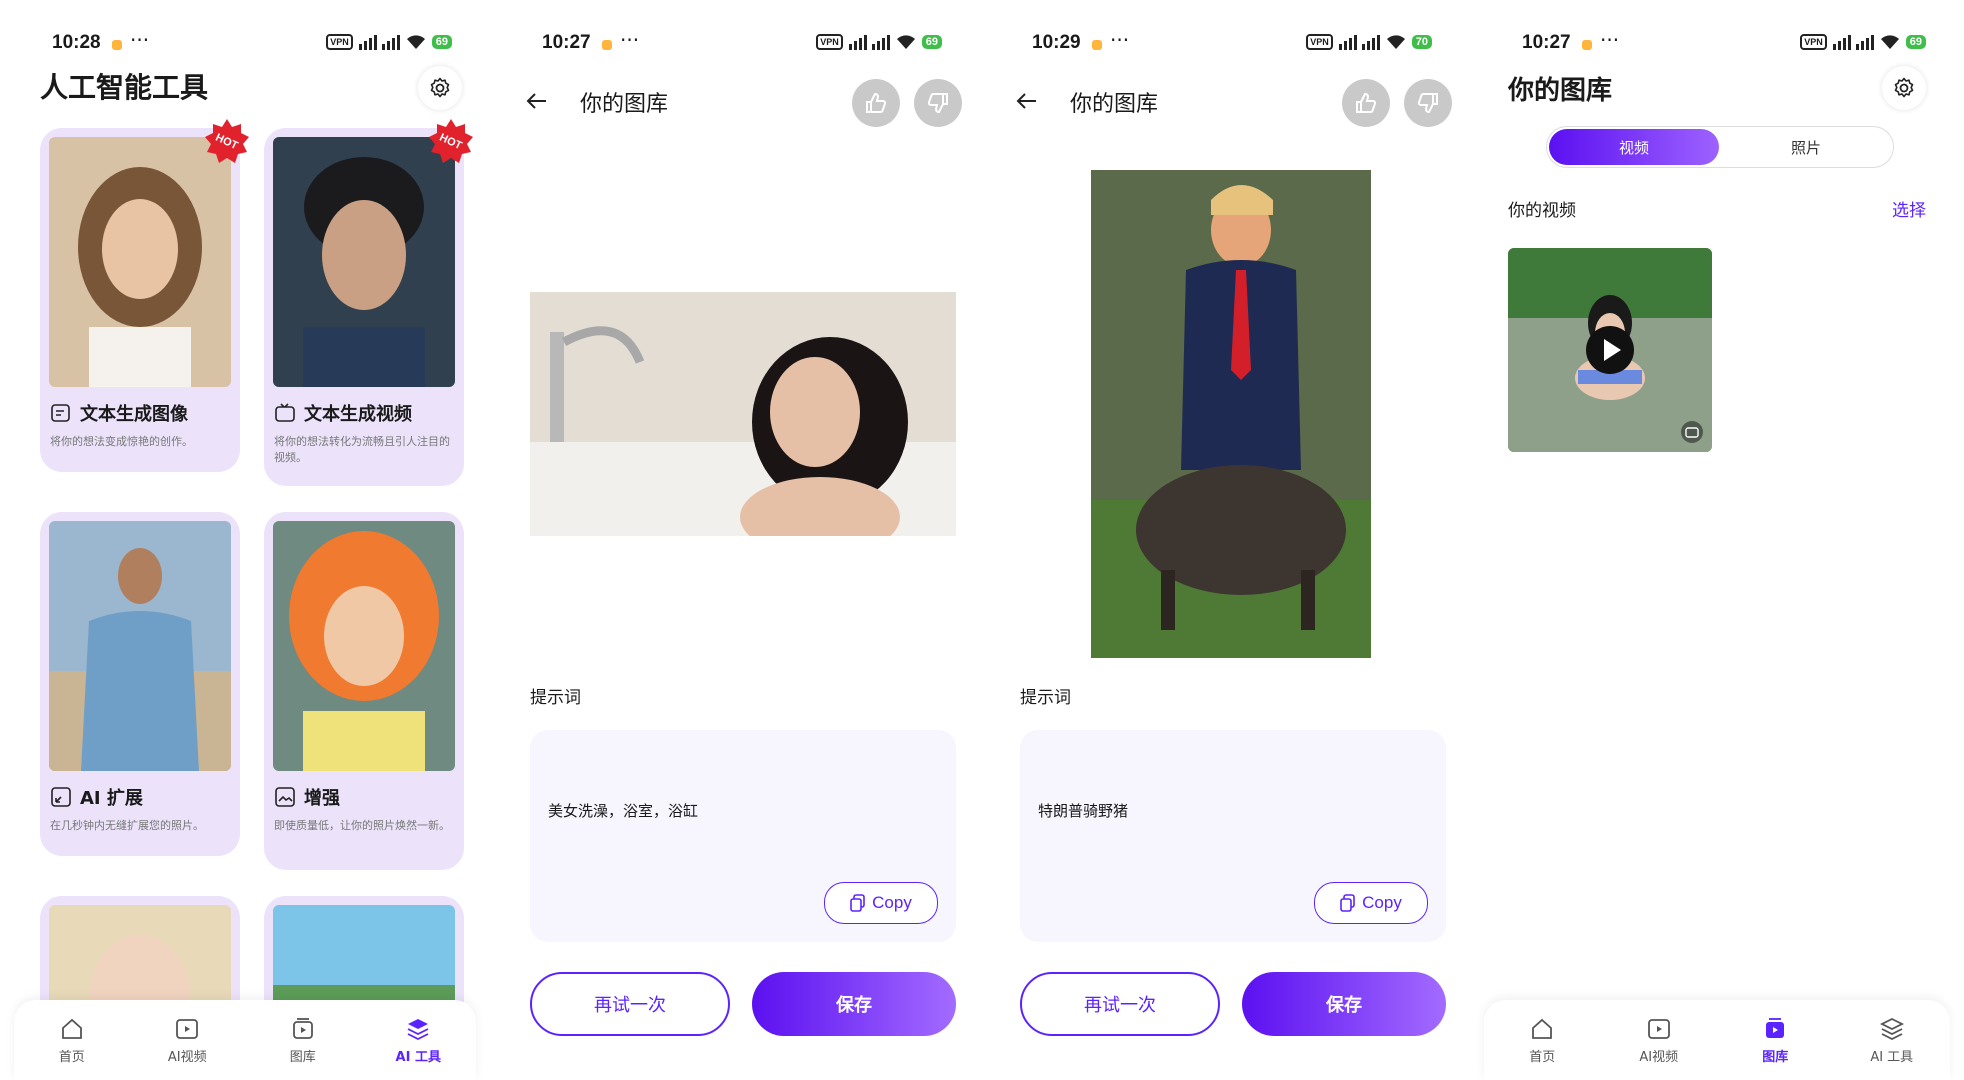 The height and width of the screenshot is (1080, 1964). What do you see at coordinates (1542, 211) in the screenshot?
I see `section-label: 你的视频` at bounding box center [1542, 211].